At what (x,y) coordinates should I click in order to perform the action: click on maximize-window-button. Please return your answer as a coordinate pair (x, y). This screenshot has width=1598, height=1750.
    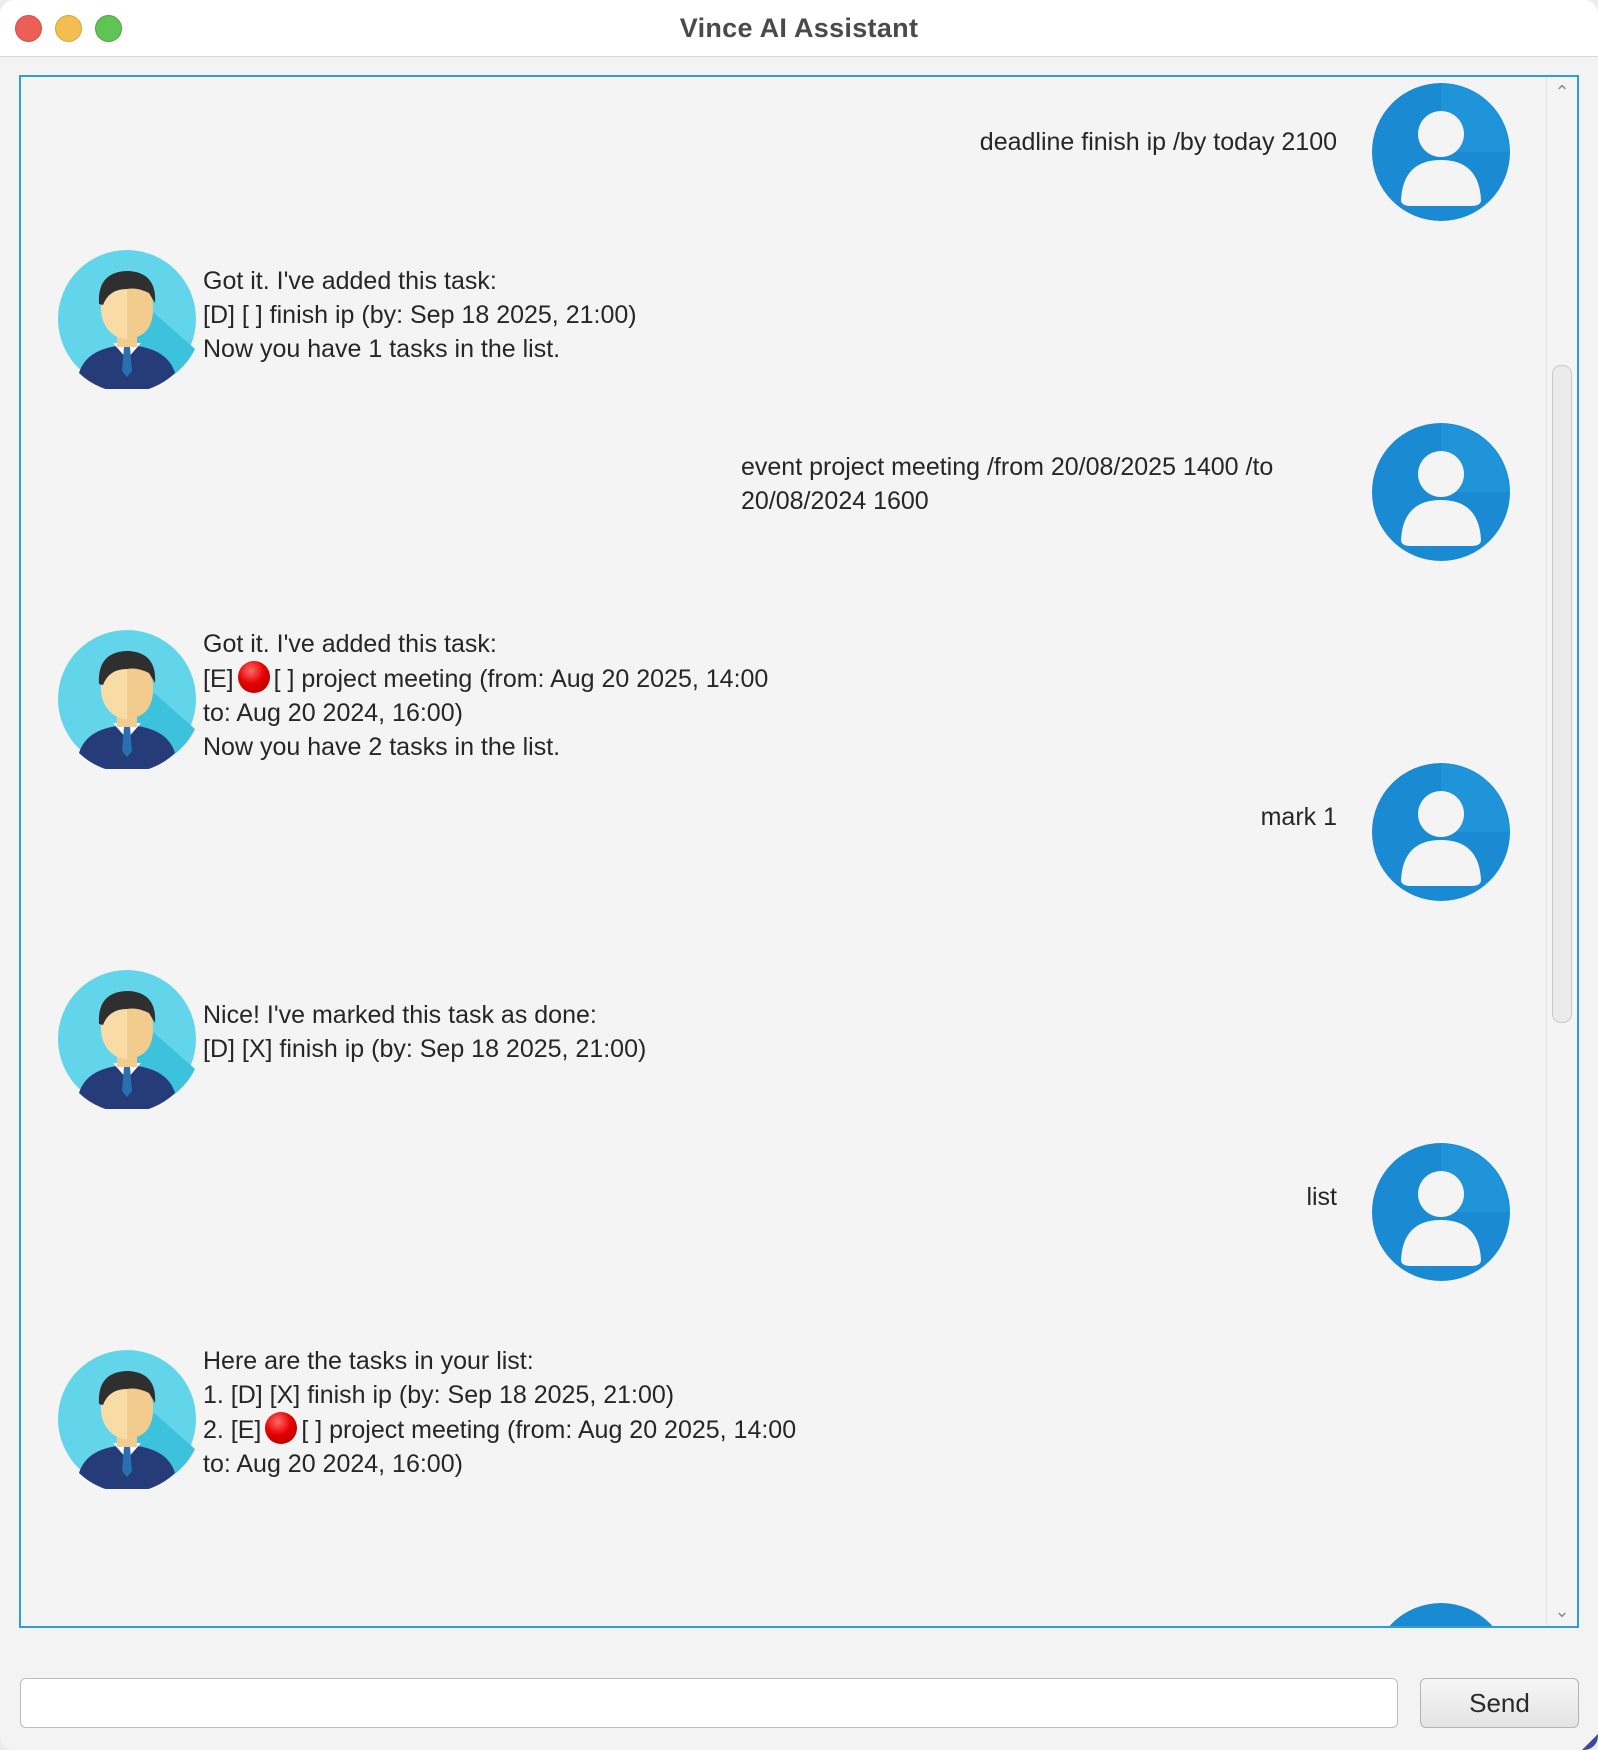
    Looking at the image, I should click on (108, 28).